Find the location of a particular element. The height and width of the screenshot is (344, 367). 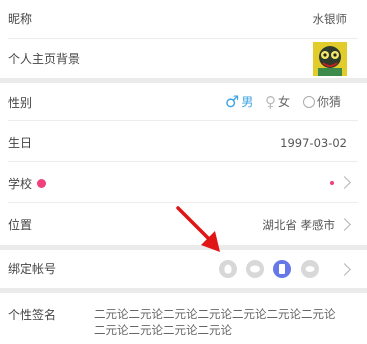

gender-option-male: ♂ 男 is located at coordinates (239, 101).